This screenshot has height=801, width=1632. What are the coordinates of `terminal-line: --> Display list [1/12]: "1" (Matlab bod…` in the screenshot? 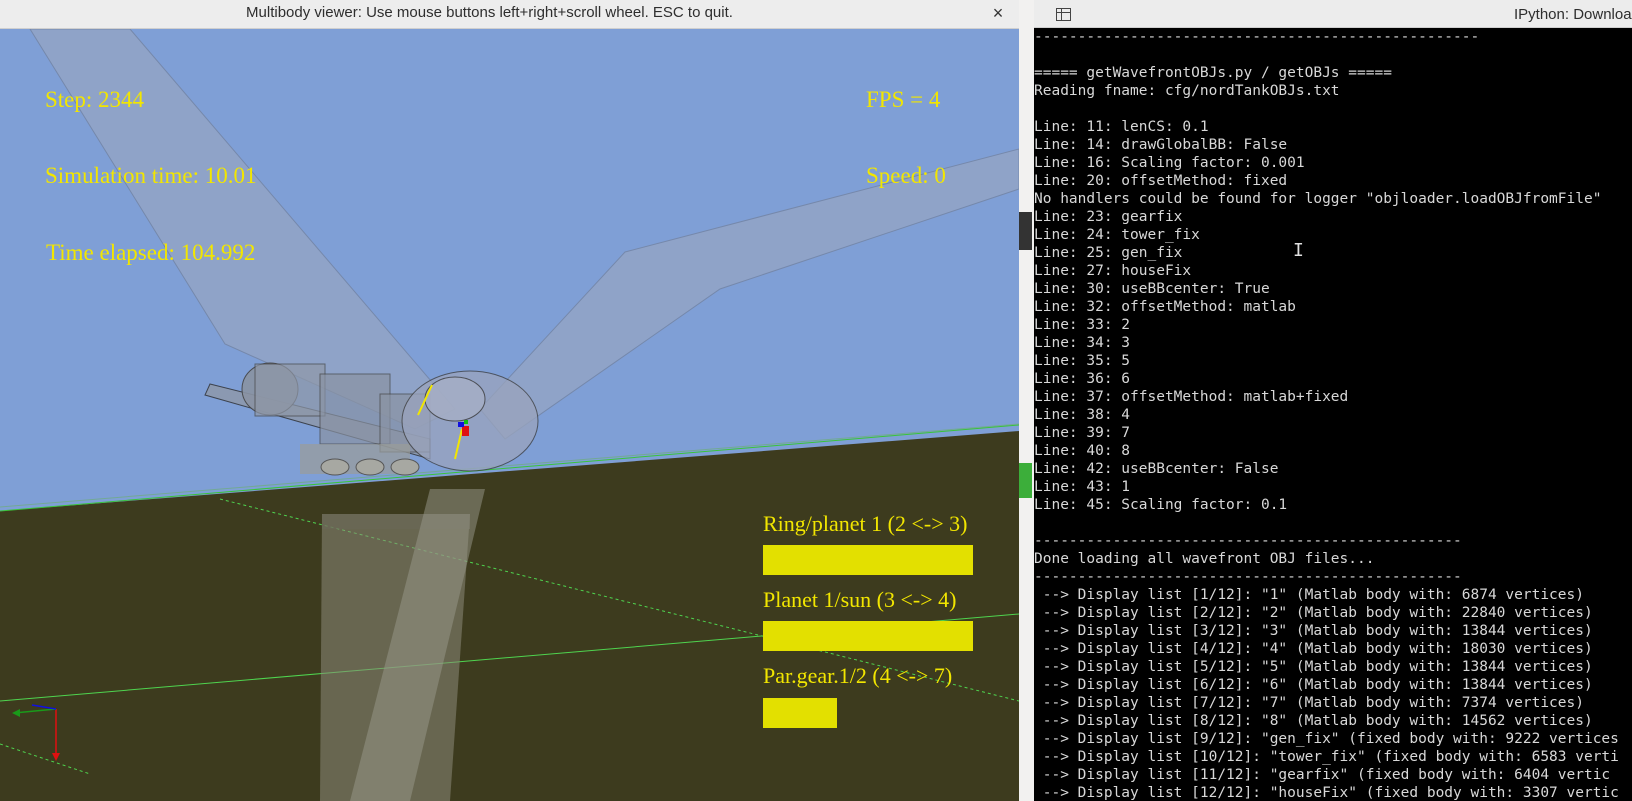 It's located at (1309, 595).